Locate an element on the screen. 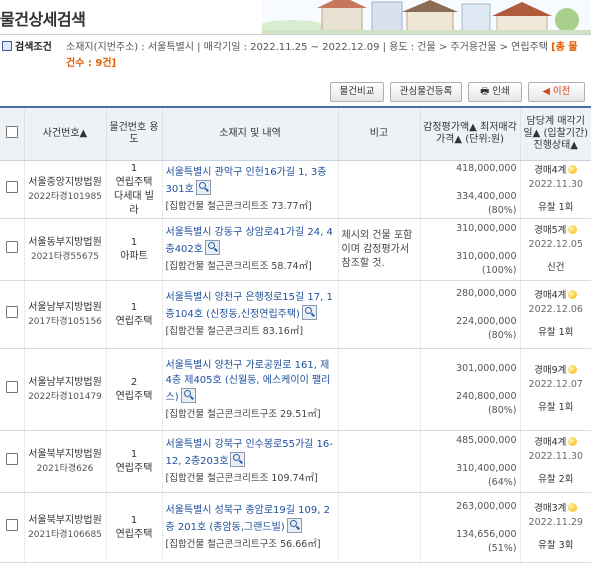 This screenshot has width=591, height=581. prev-button: ◀ 이전 is located at coordinates (556, 92).